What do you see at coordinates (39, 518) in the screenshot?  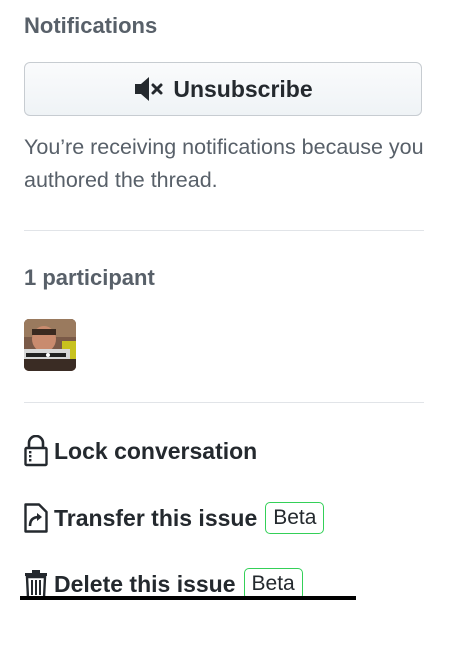 I see `transfer-icon` at bounding box center [39, 518].